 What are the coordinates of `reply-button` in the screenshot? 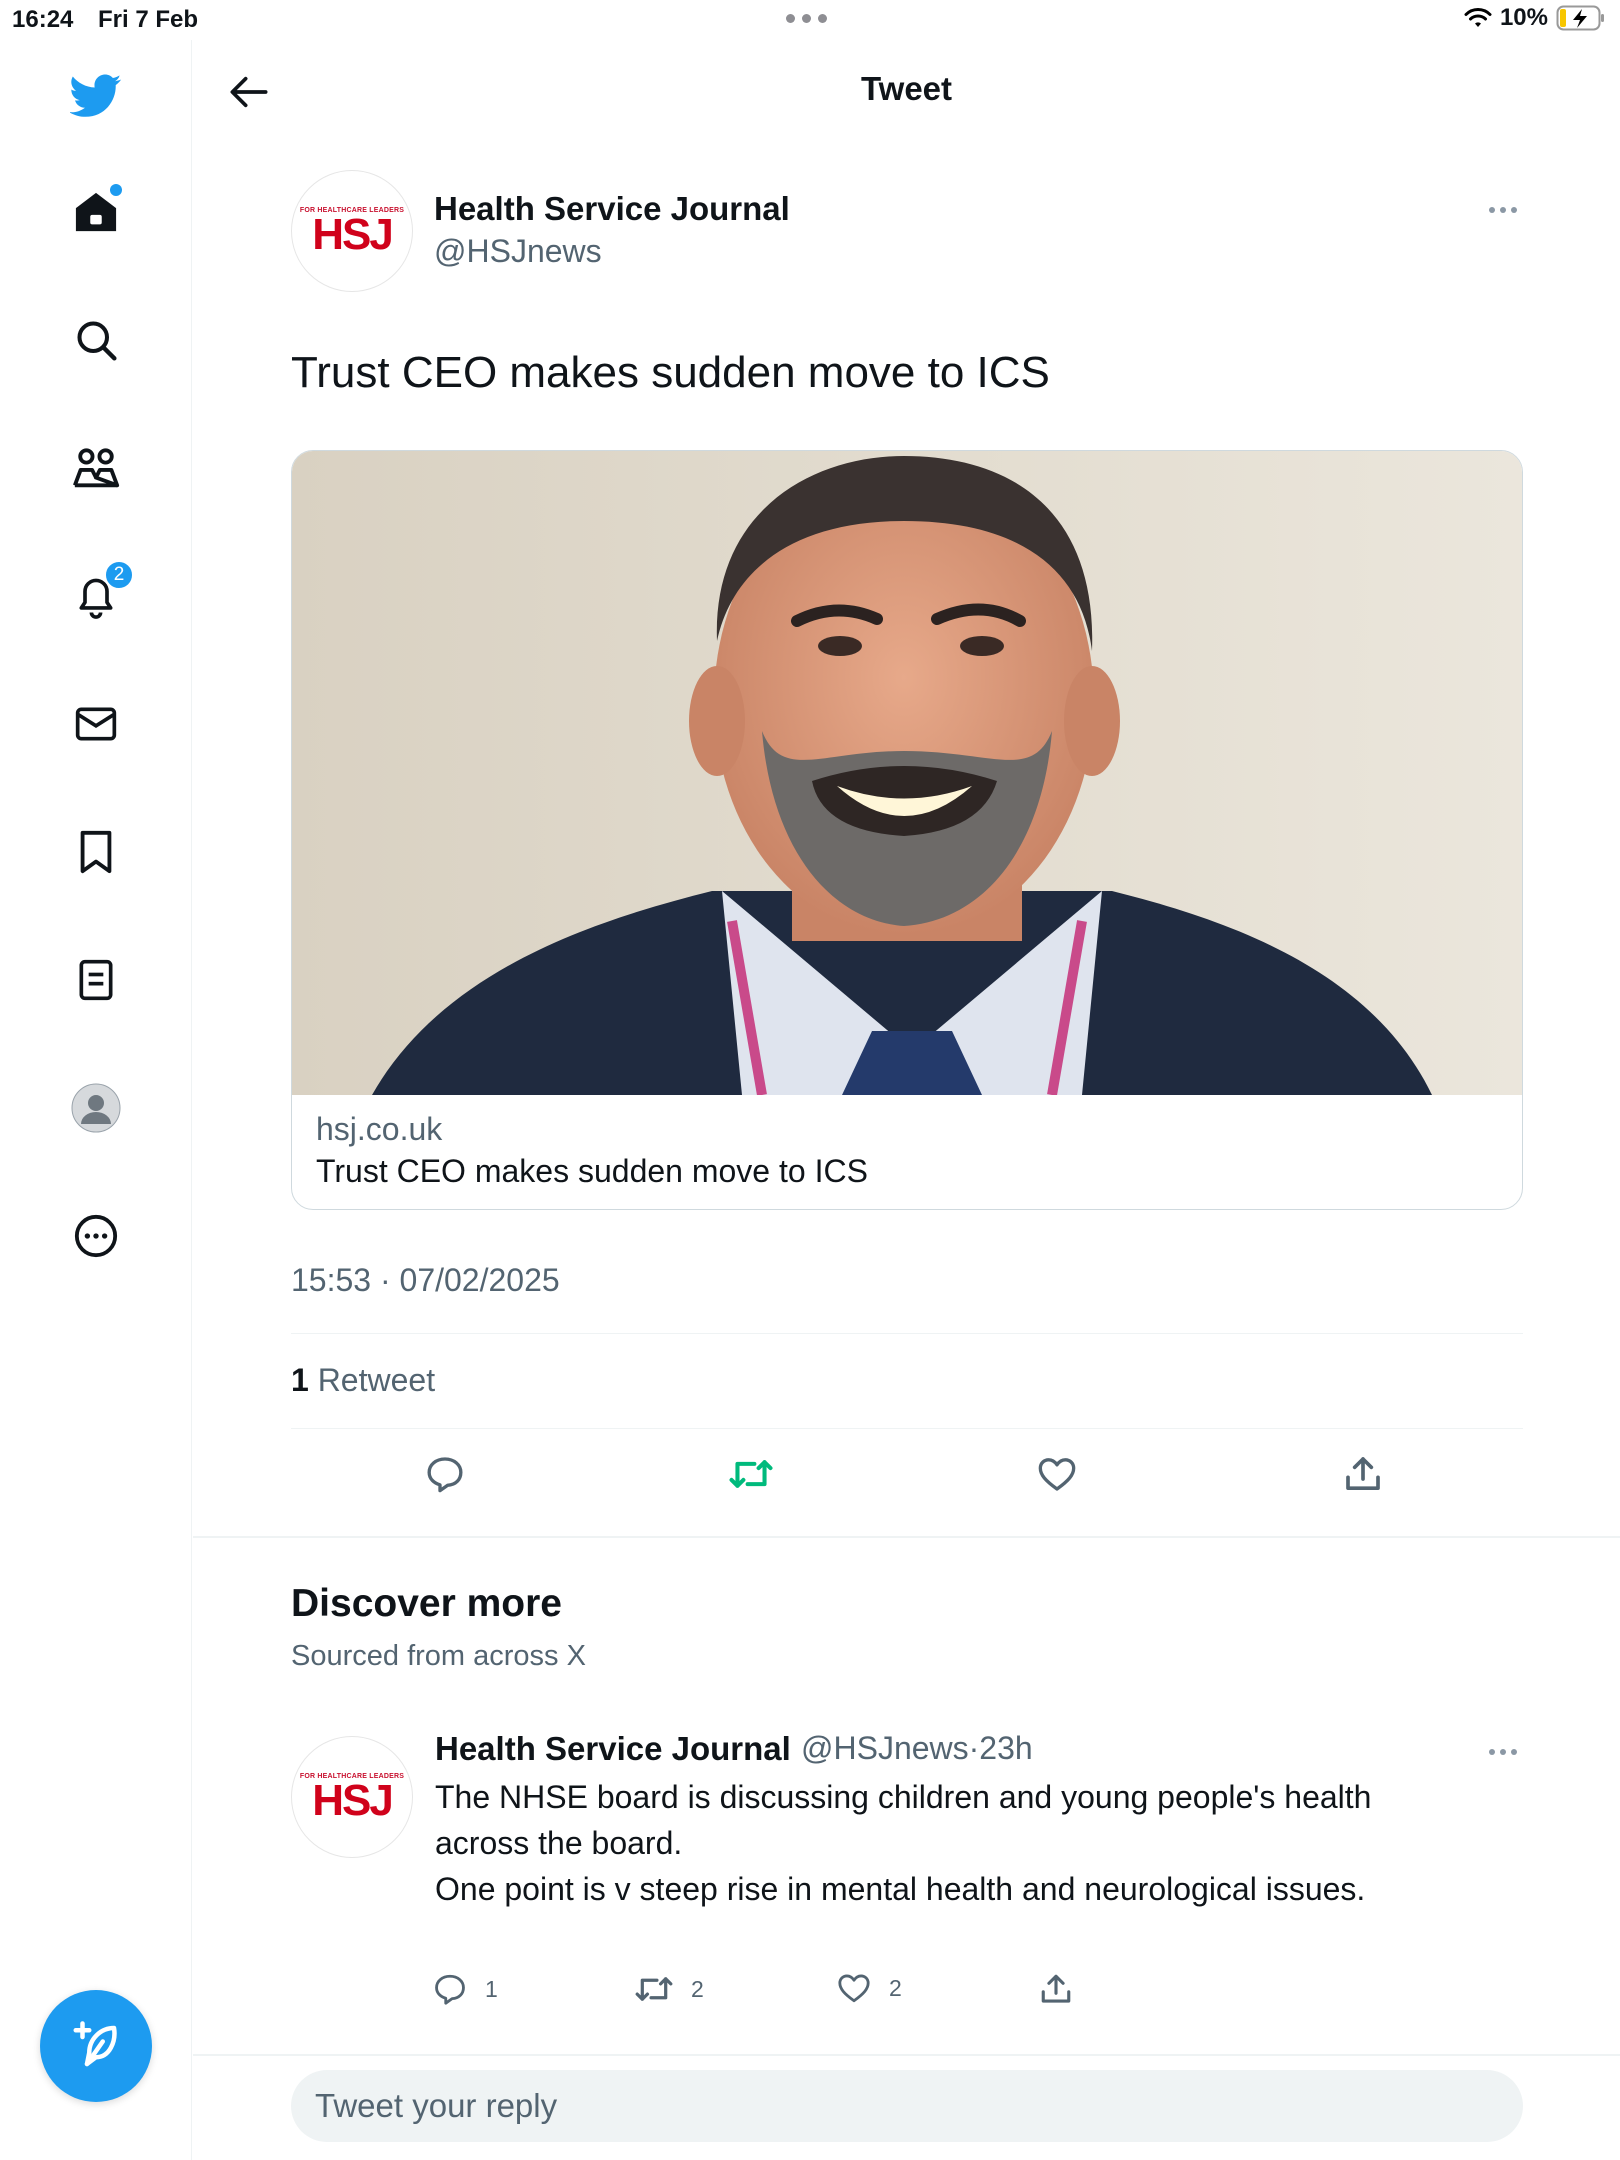 It's located at (445, 1474).